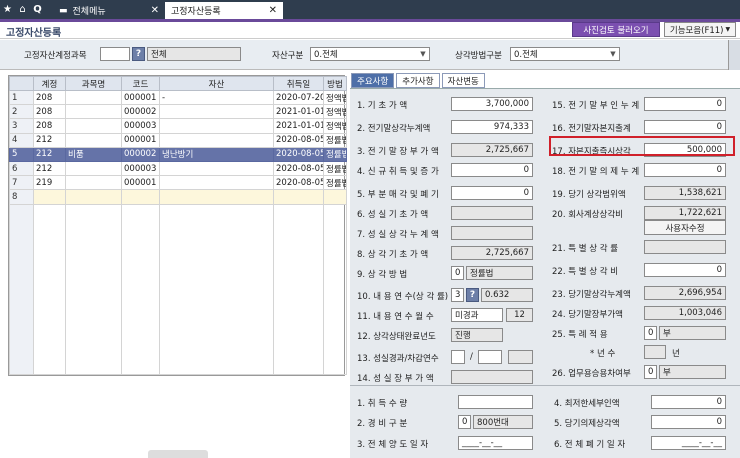 Image resolution: width=740 pixels, height=458 pixels. I want to click on tab-label: 고정자산등록, so click(196, 12).